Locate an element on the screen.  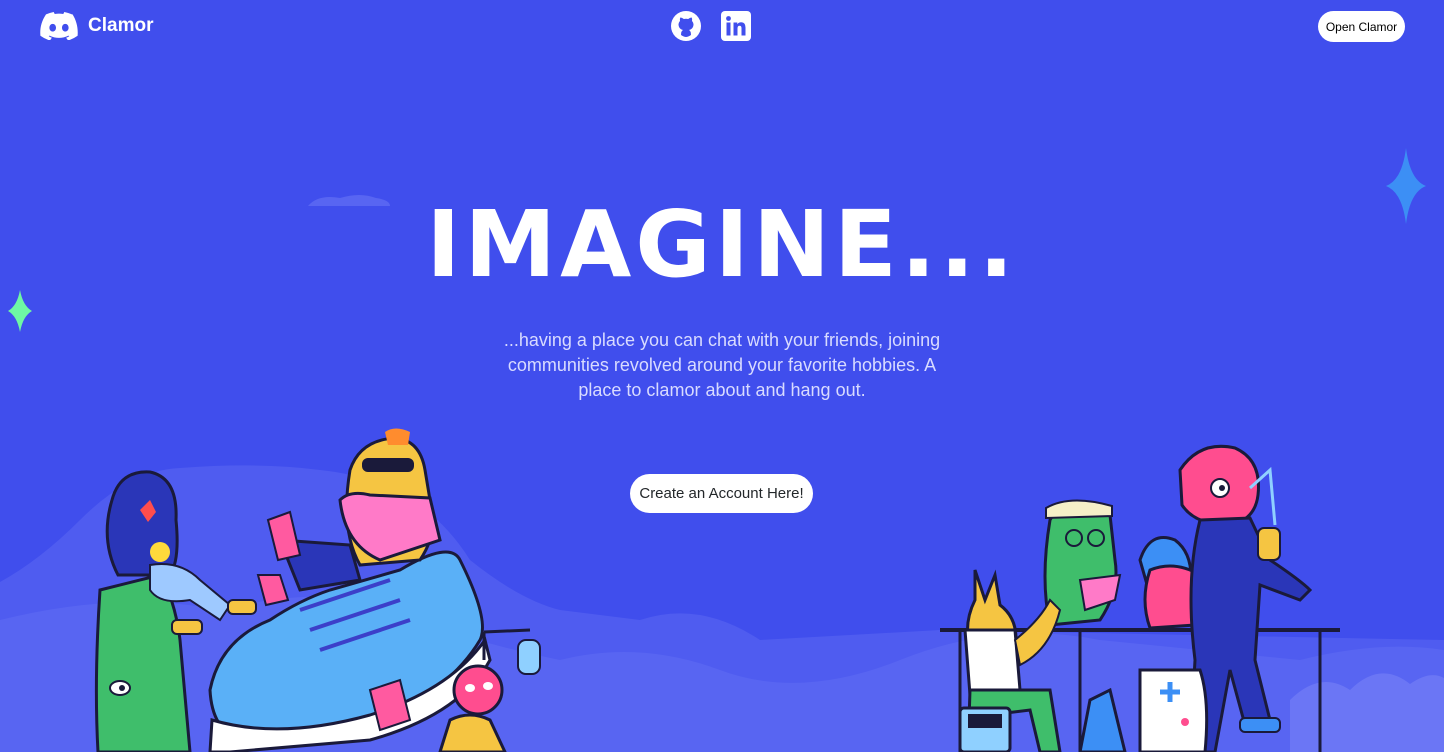
lantern is located at coordinates (529, 657).